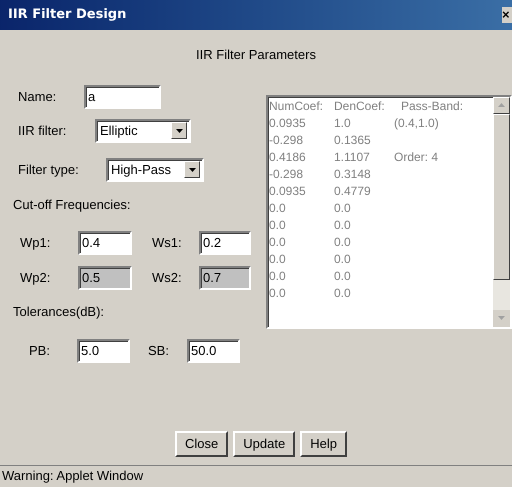  I want to click on output-text: Pass-Band:, so click(432, 106).